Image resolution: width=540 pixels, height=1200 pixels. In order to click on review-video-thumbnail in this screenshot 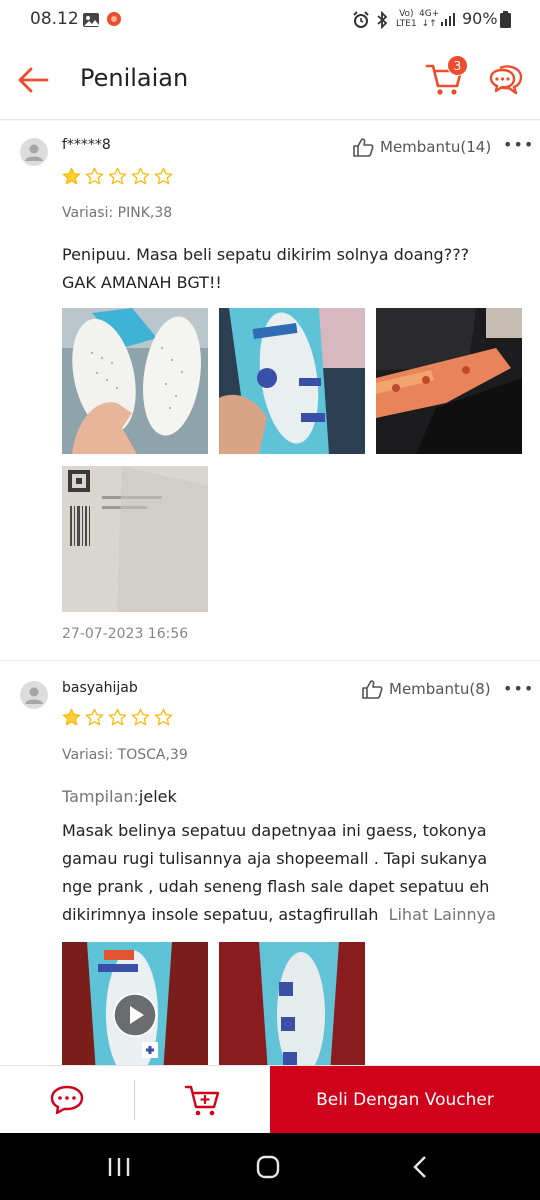, I will do `click(135, 1003)`.